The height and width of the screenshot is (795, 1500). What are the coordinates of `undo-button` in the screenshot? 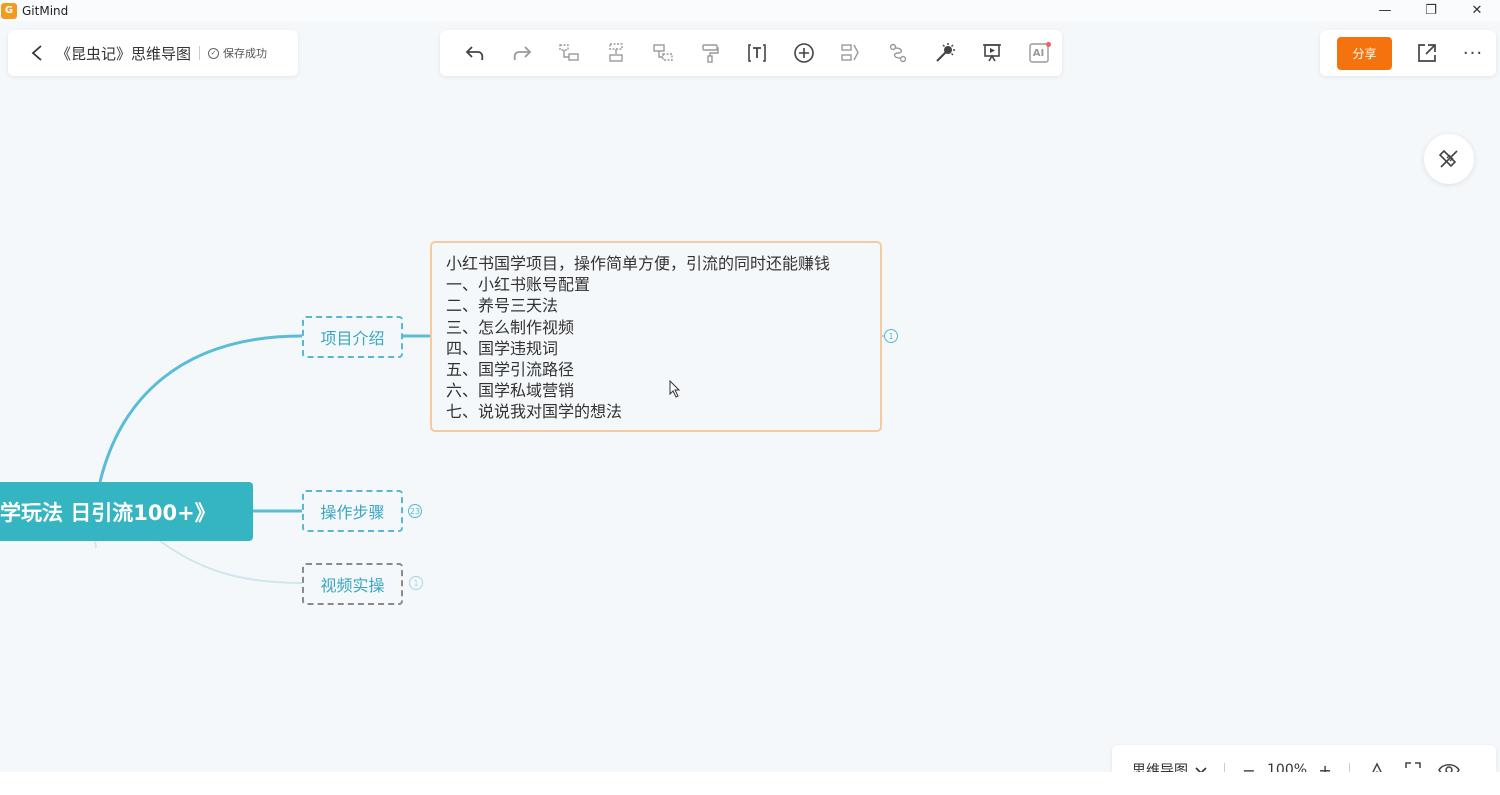 It's located at (475, 53).